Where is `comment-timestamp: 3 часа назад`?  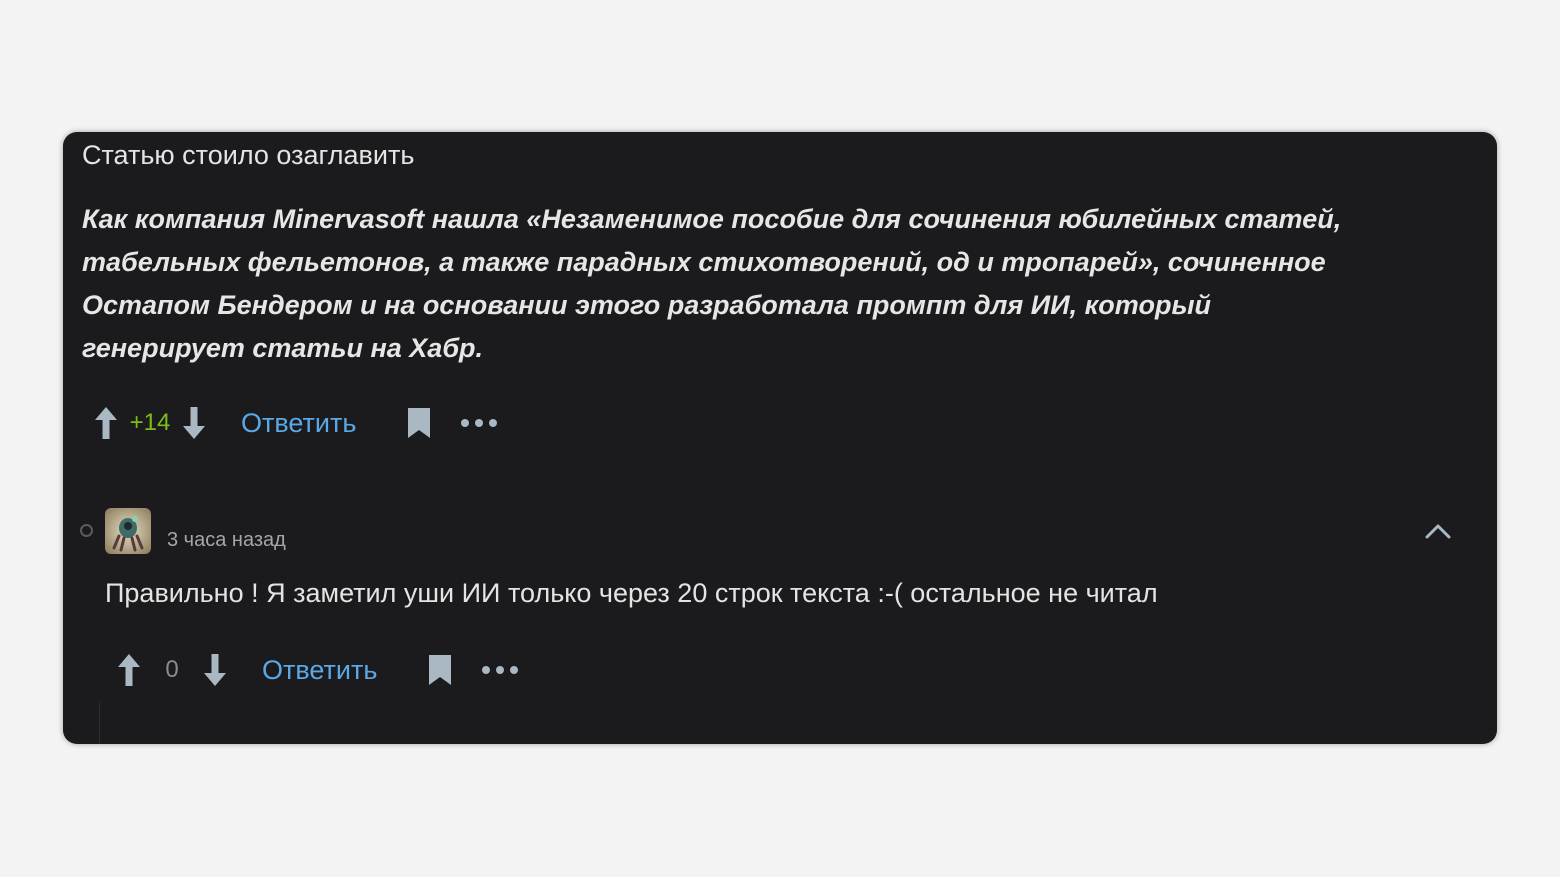
comment-timestamp: 3 часа назад is located at coordinates (226, 540).